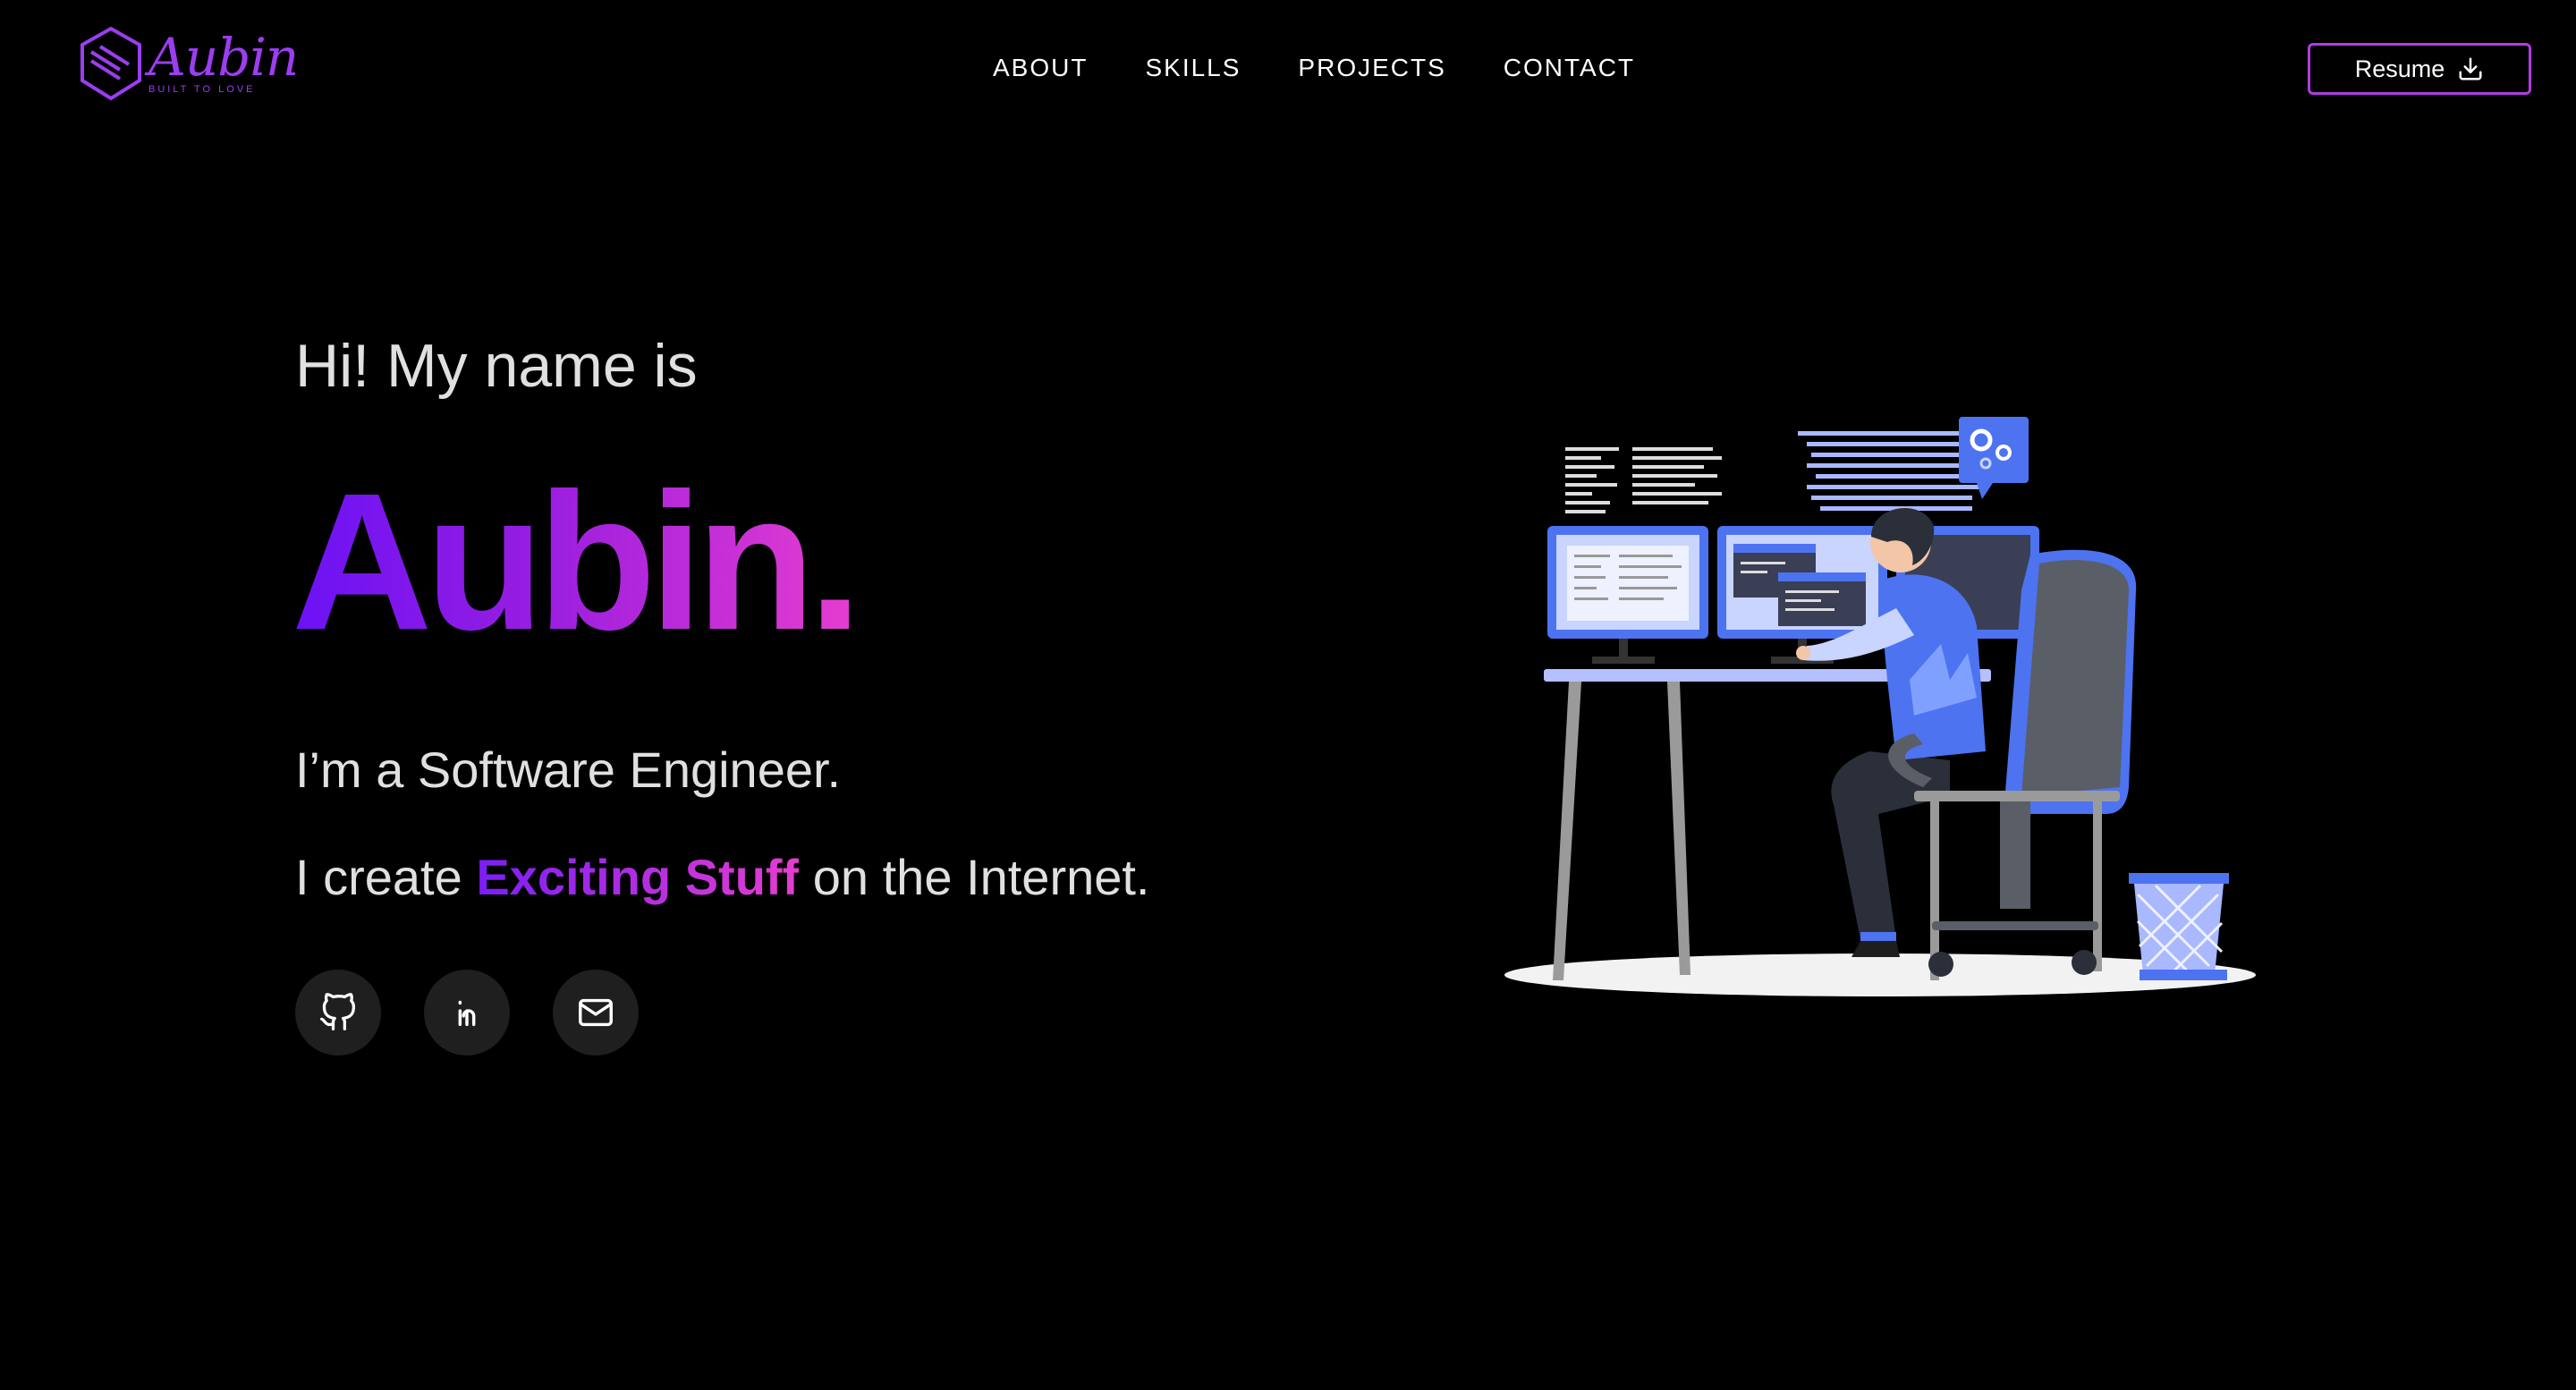 The width and height of the screenshot is (2576, 1390). I want to click on hero-name: Aubin., so click(577, 562).